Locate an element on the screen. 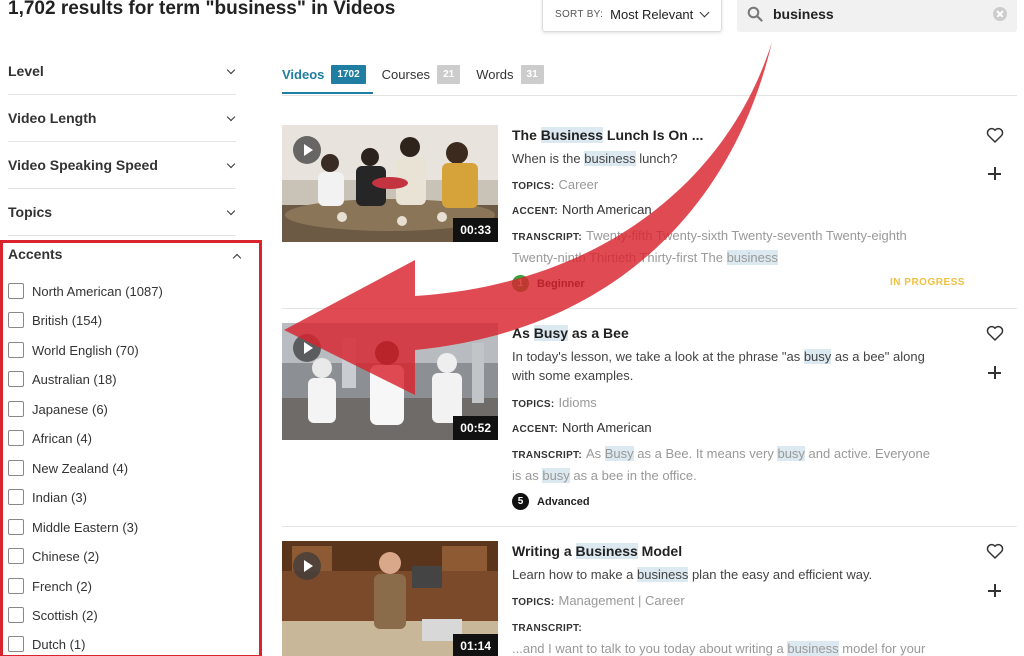 Image resolution: width=1024 pixels, height=656 pixels. accent-option-label: African (4) is located at coordinates (62, 438).